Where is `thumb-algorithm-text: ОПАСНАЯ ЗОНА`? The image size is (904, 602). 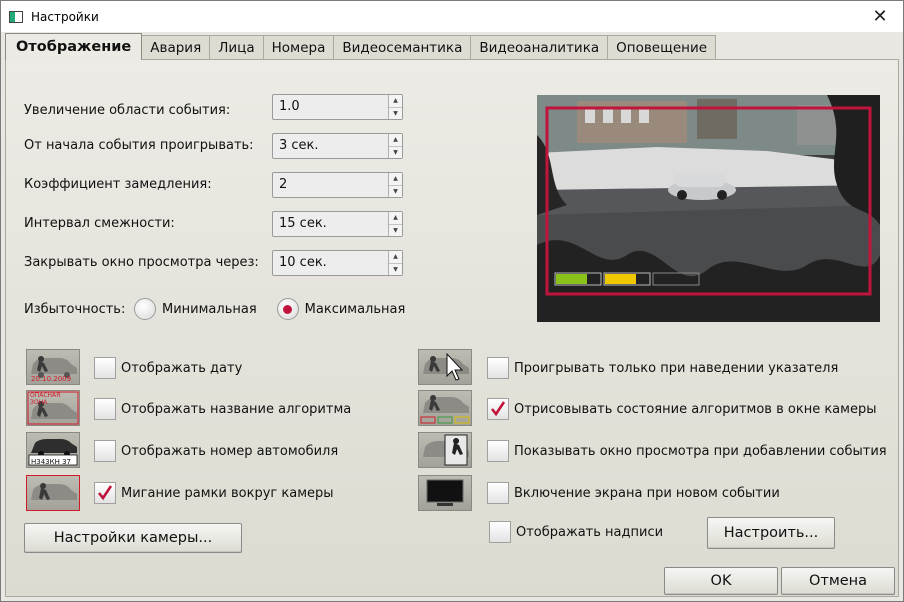
thumb-algorithm-text: ОПАСНАЯ ЗОНА is located at coordinates (45, 399).